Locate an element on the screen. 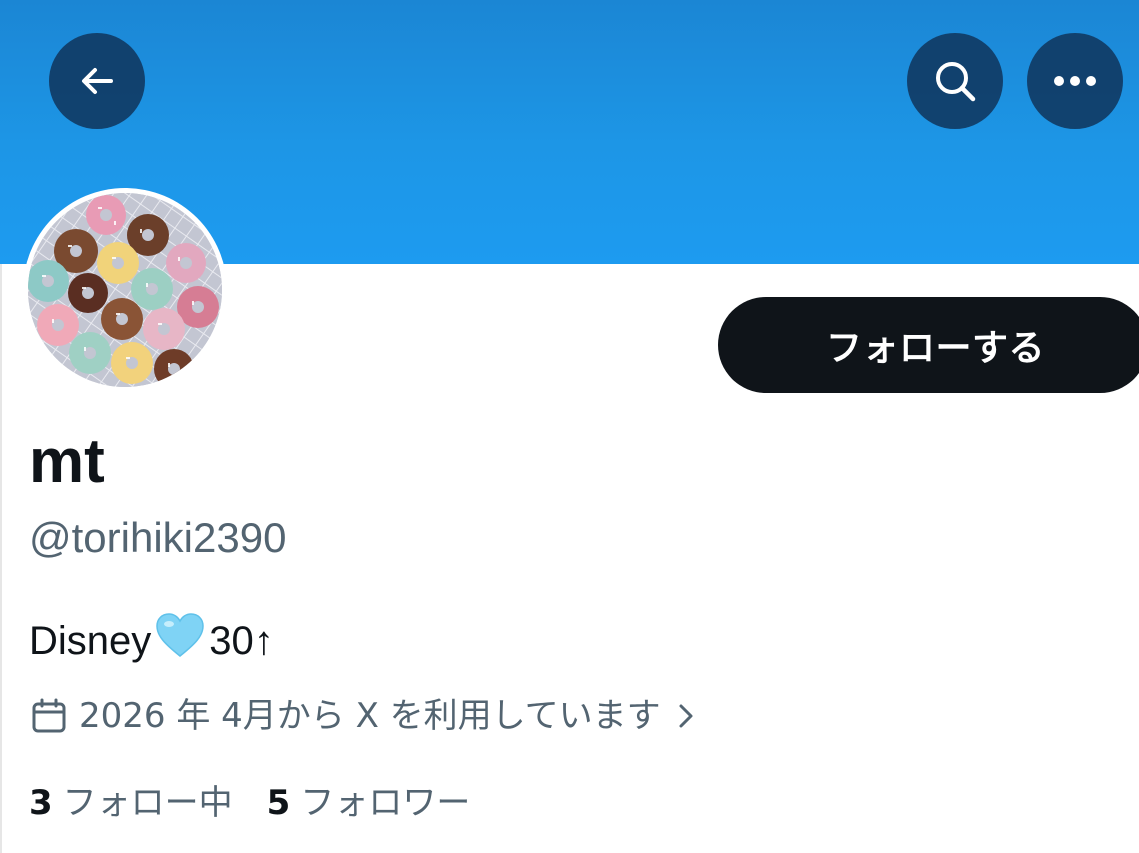 The height and width of the screenshot is (853, 1139). content-border is located at coordinates (1, 558).